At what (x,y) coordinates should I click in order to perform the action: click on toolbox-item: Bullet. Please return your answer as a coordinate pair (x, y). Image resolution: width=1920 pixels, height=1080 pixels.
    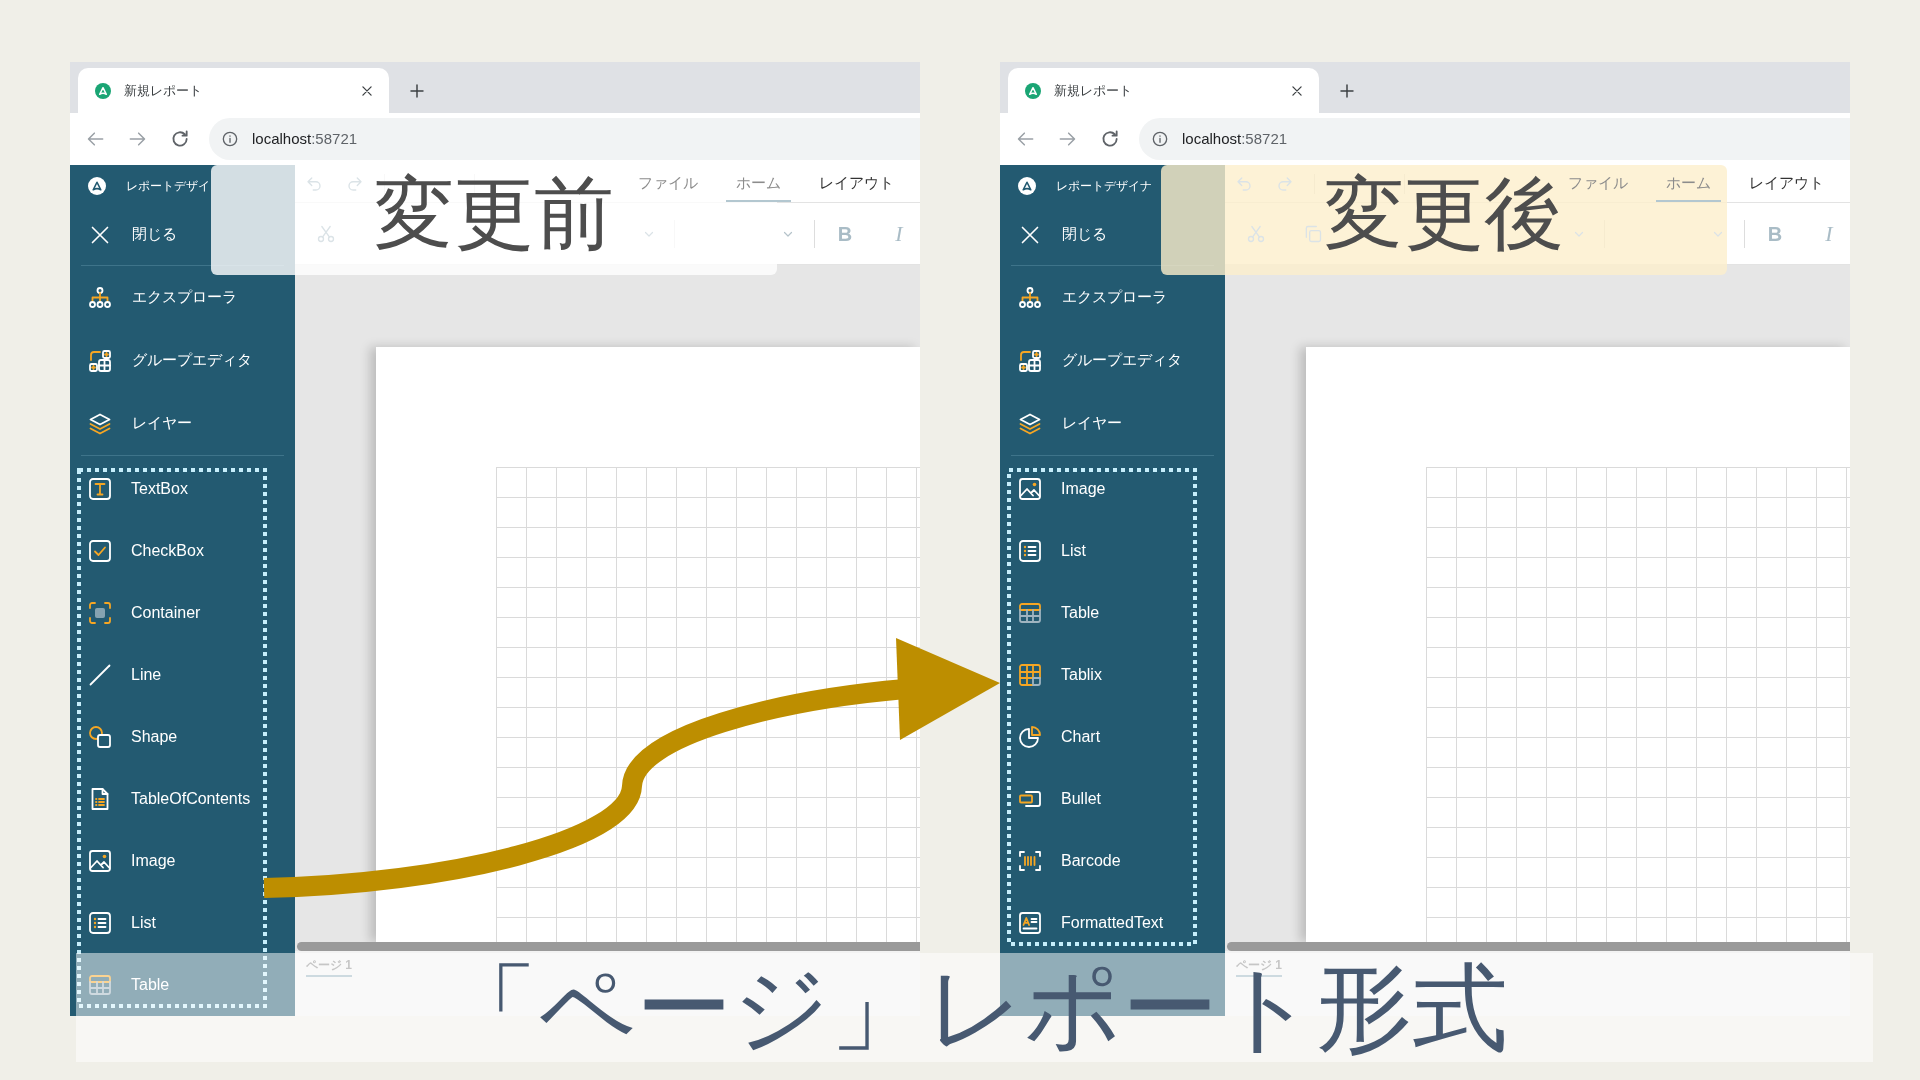
    Looking at the image, I should click on (1112, 799).